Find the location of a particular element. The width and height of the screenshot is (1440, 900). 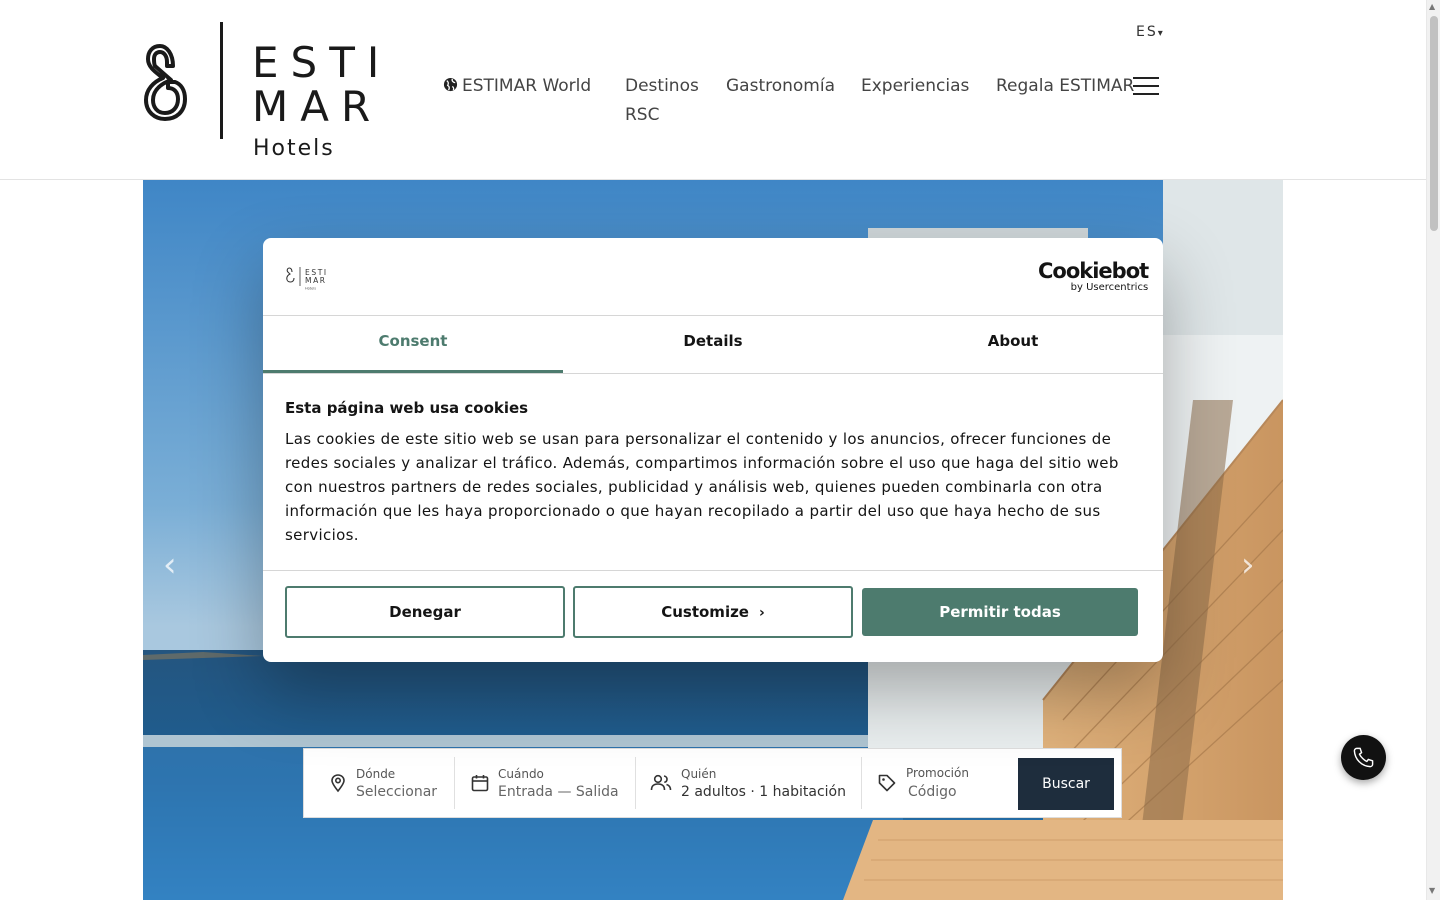

deny-button: Denegar is located at coordinates (425, 612).